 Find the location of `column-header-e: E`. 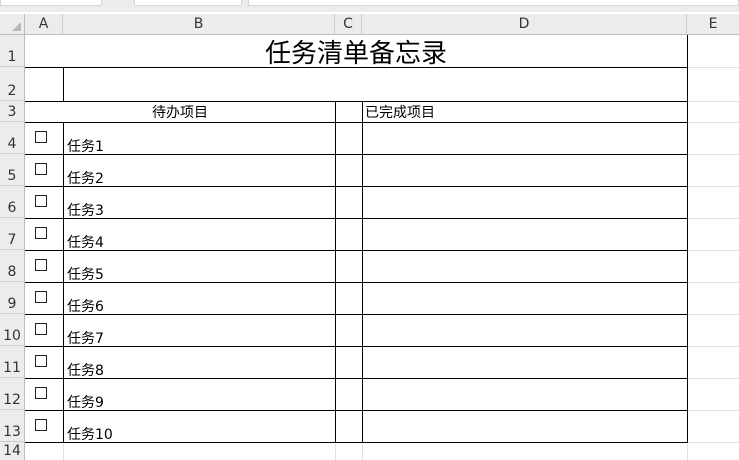

column-header-e: E is located at coordinates (713, 24).